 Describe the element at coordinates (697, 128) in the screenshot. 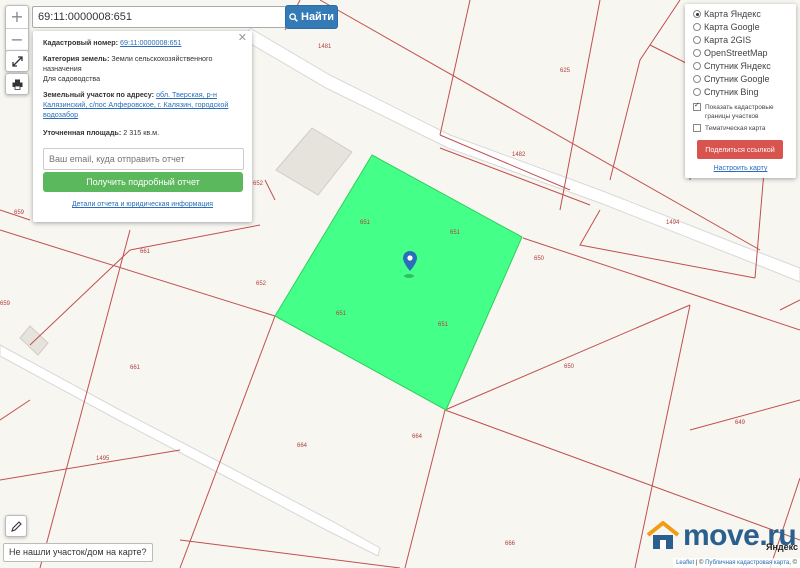

I see `checkbox-icon` at that location.